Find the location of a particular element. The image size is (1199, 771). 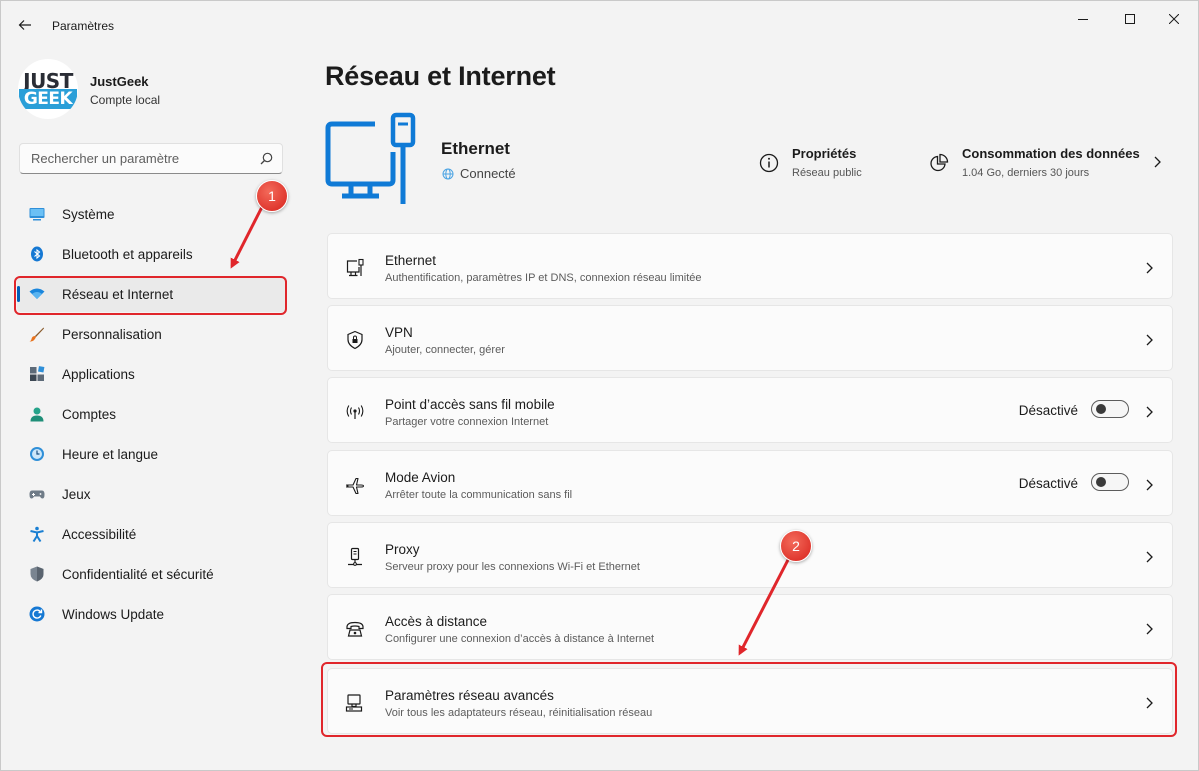

maximize-button is located at coordinates (1130, 19).